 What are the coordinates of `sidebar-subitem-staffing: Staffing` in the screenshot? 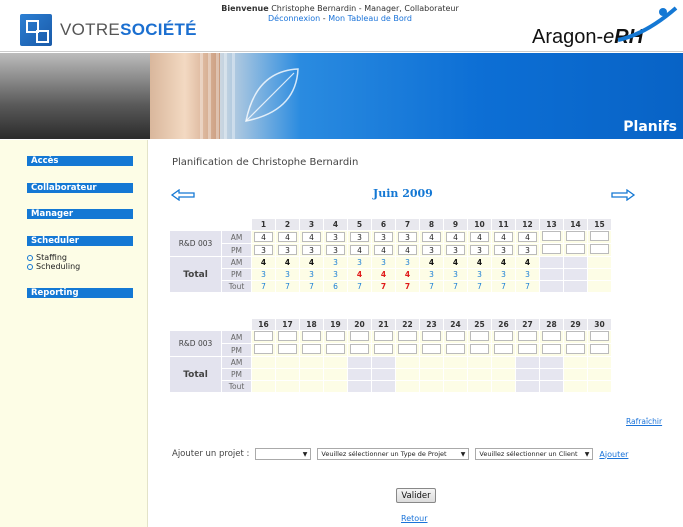 It's located at (47, 257).